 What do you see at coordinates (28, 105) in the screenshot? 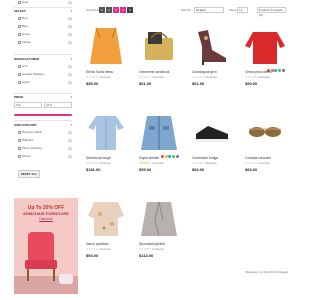
I see `price-min-input: 0 $` at bounding box center [28, 105].